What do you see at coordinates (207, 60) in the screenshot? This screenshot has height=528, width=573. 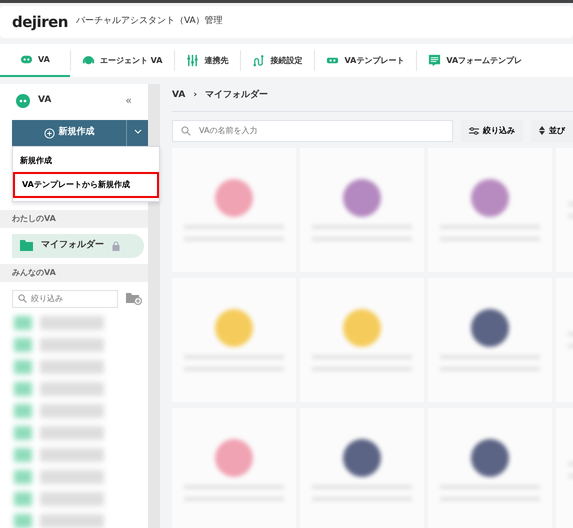 I see `tab: 連携先` at bounding box center [207, 60].